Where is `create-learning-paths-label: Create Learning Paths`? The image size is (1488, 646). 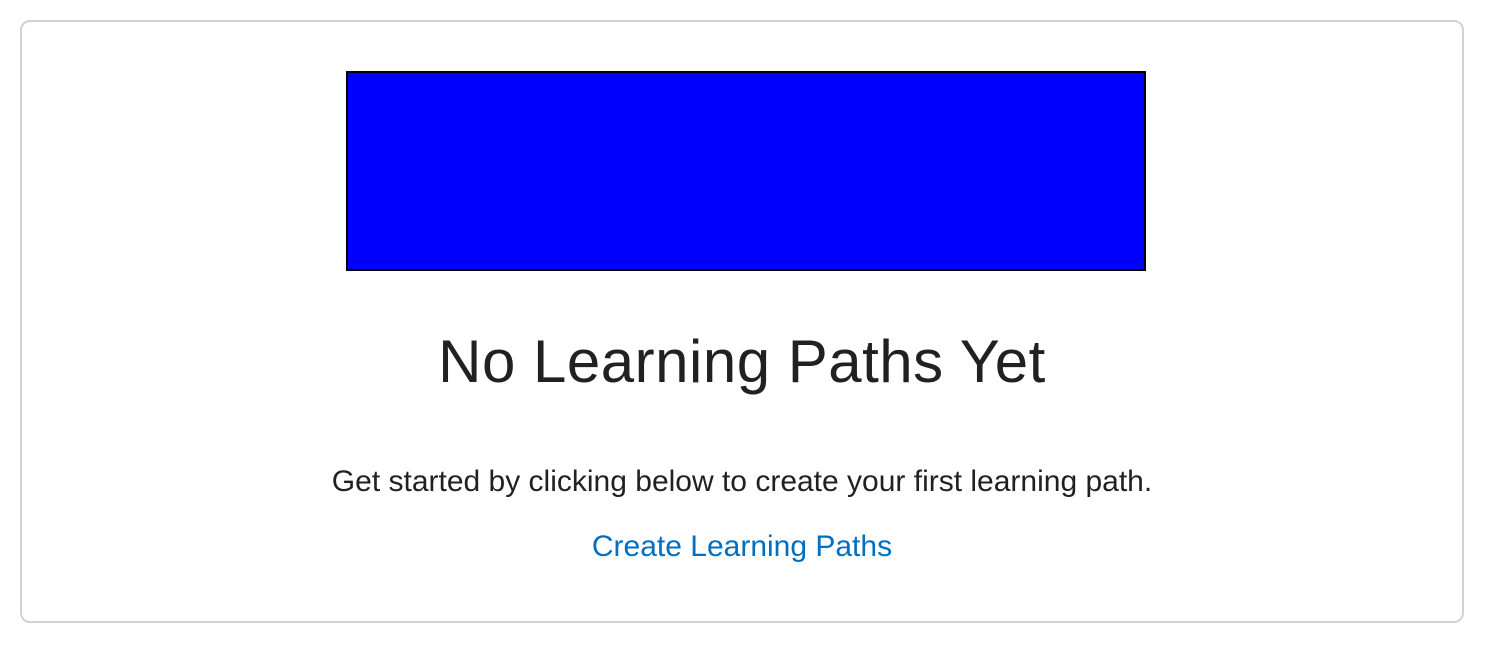
create-learning-paths-label: Create Learning Paths is located at coordinates (742, 546).